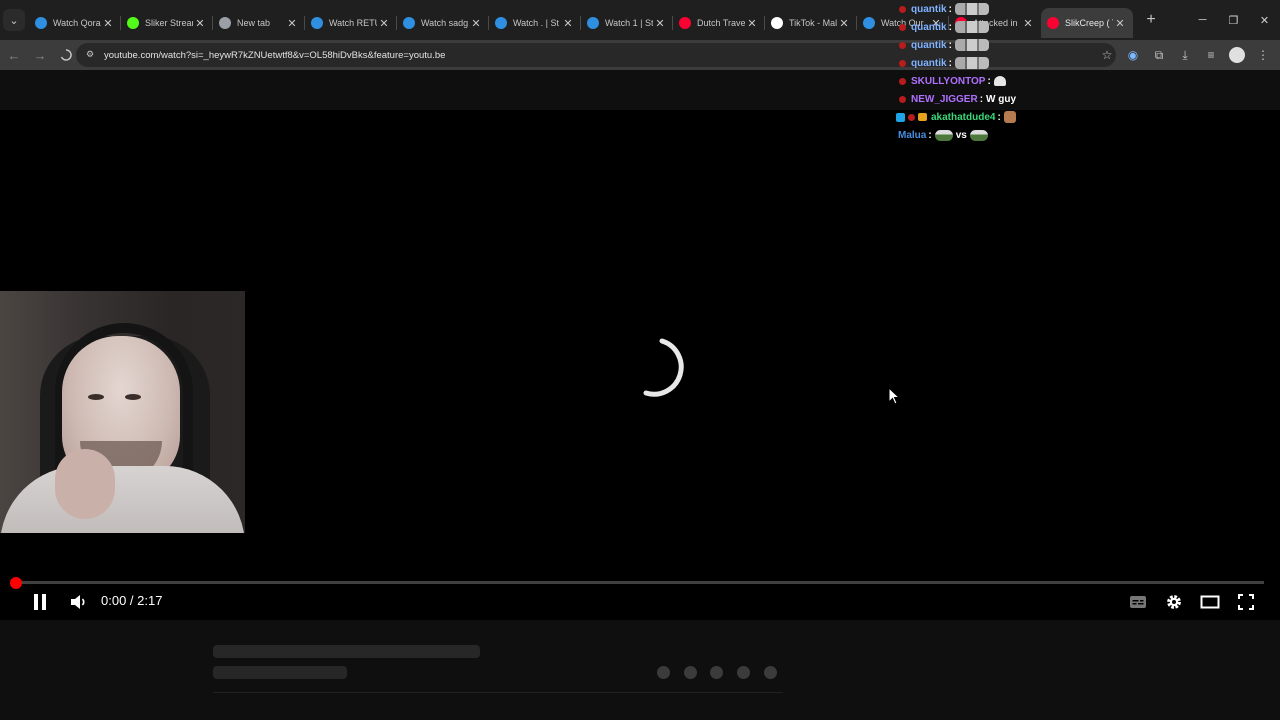  Describe the element at coordinates (280, 672) in the screenshot. I see `subtitle-skeleton` at that location.